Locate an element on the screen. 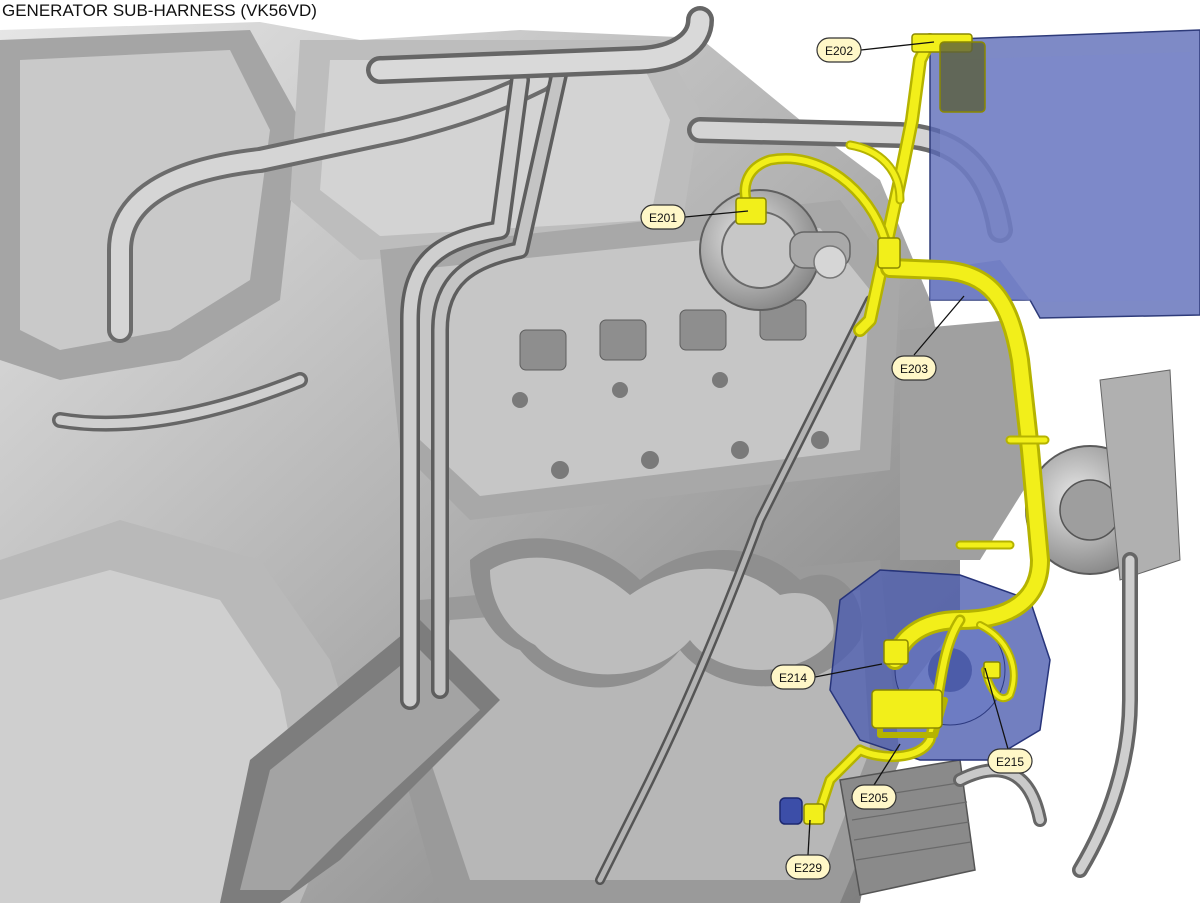 The image size is (1200, 903). connector-callout-e205: E205 is located at coordinates (874, 797).